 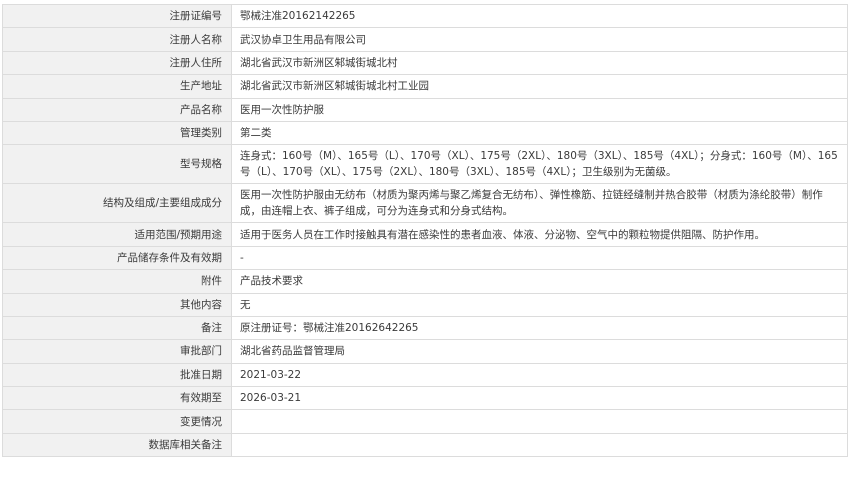 What do you see at coordinates (539, 16) in the screenshot?
I see `row-value: 鄂械注准20162142265` at bounding box center [539, 16].